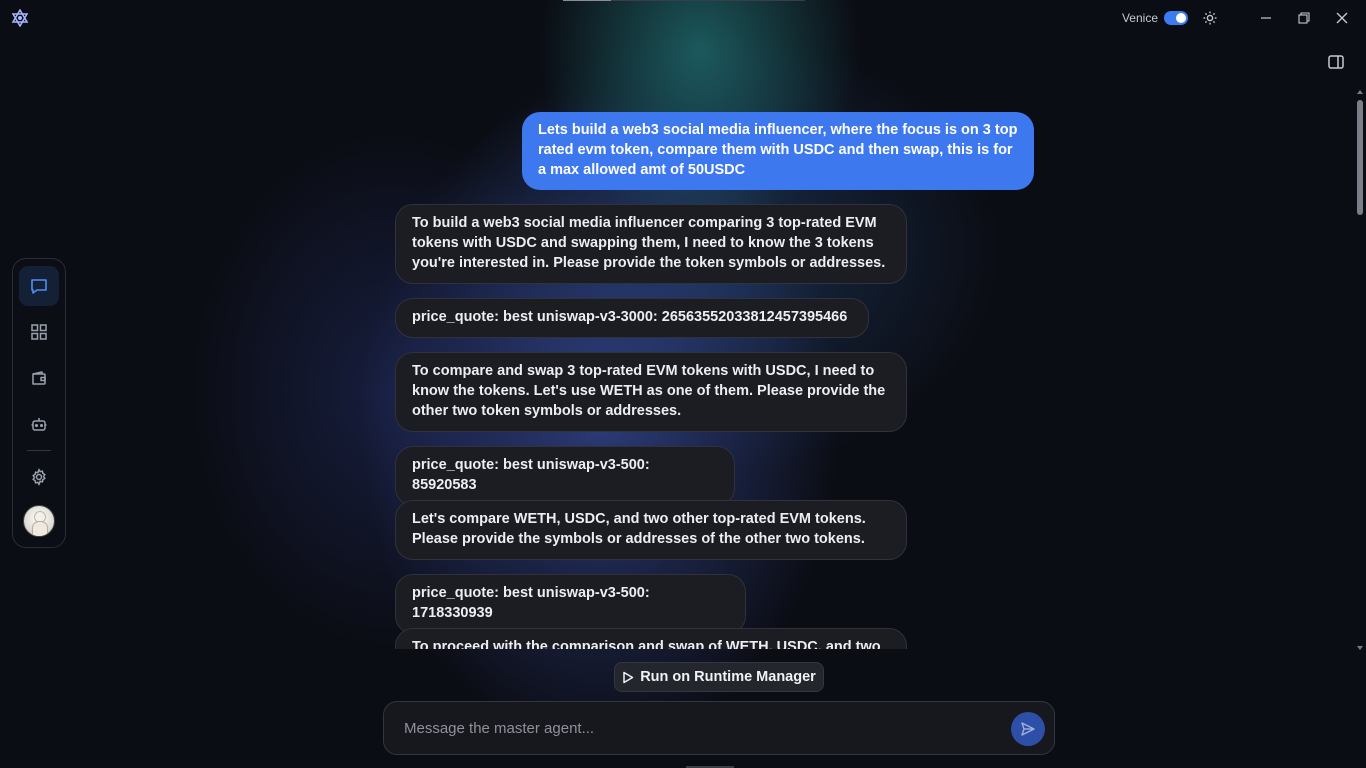 Image resolution: width=1366 pixels, height=768 pixels. I want to click on gear-icon, so click(39, 477).